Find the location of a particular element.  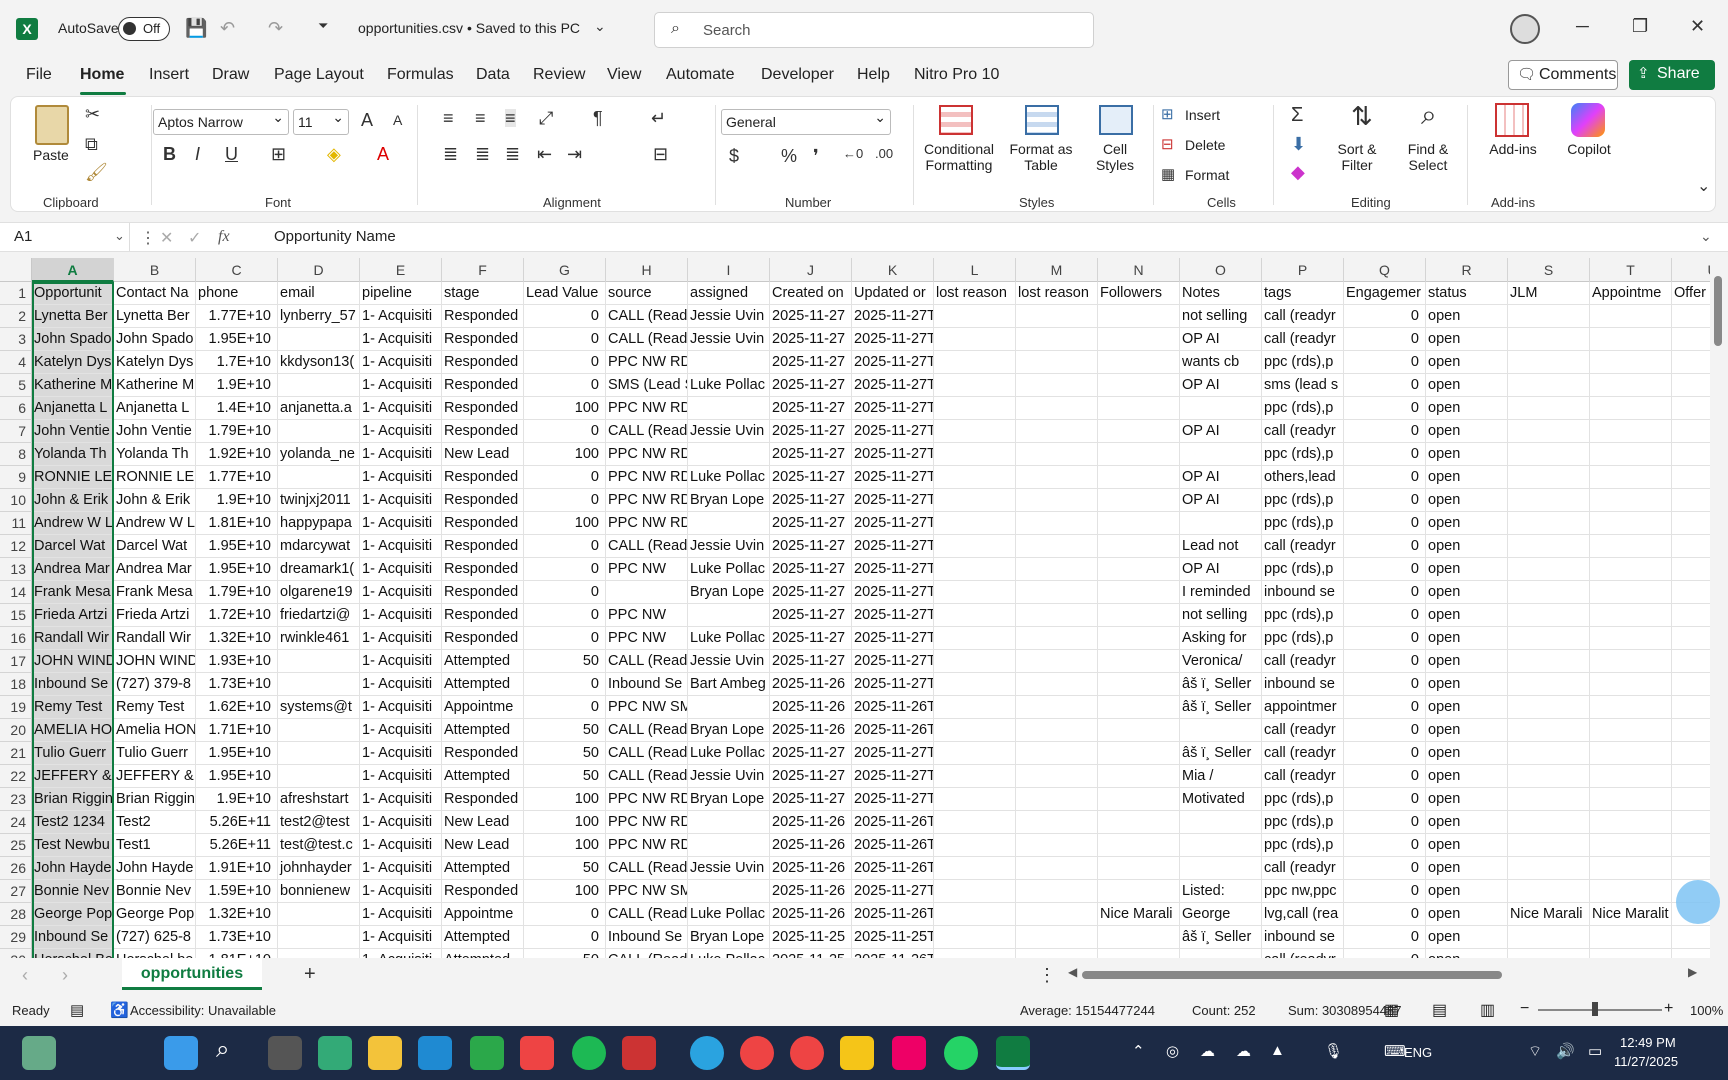

table-cell: CALL (Read is located at coordinates (647, 661).